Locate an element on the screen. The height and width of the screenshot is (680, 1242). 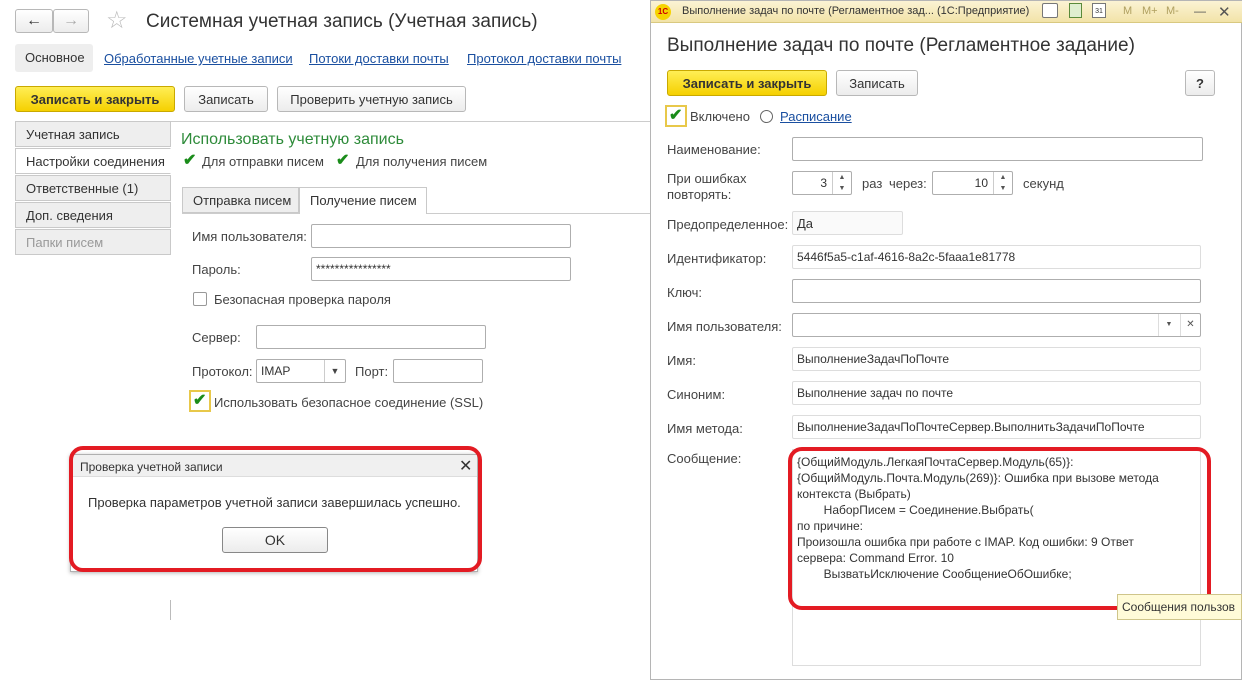
arrow-left-icon: ← is located at coordinates (34, 20).